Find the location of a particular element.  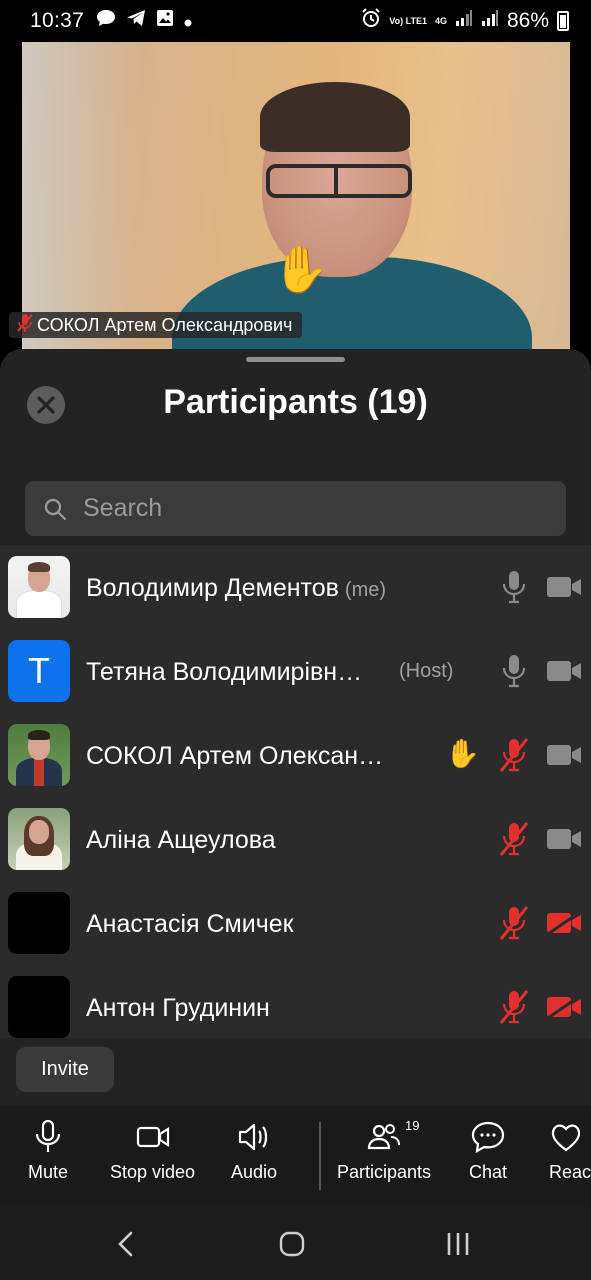

participant-name: Володимир Дементов (me) is located at coordinates (236, 588).